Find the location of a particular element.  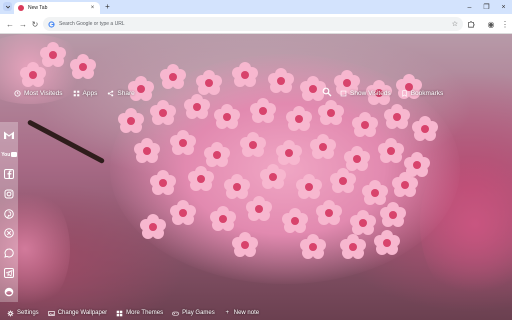

telegram-icon is located at coordinates (9, 272).